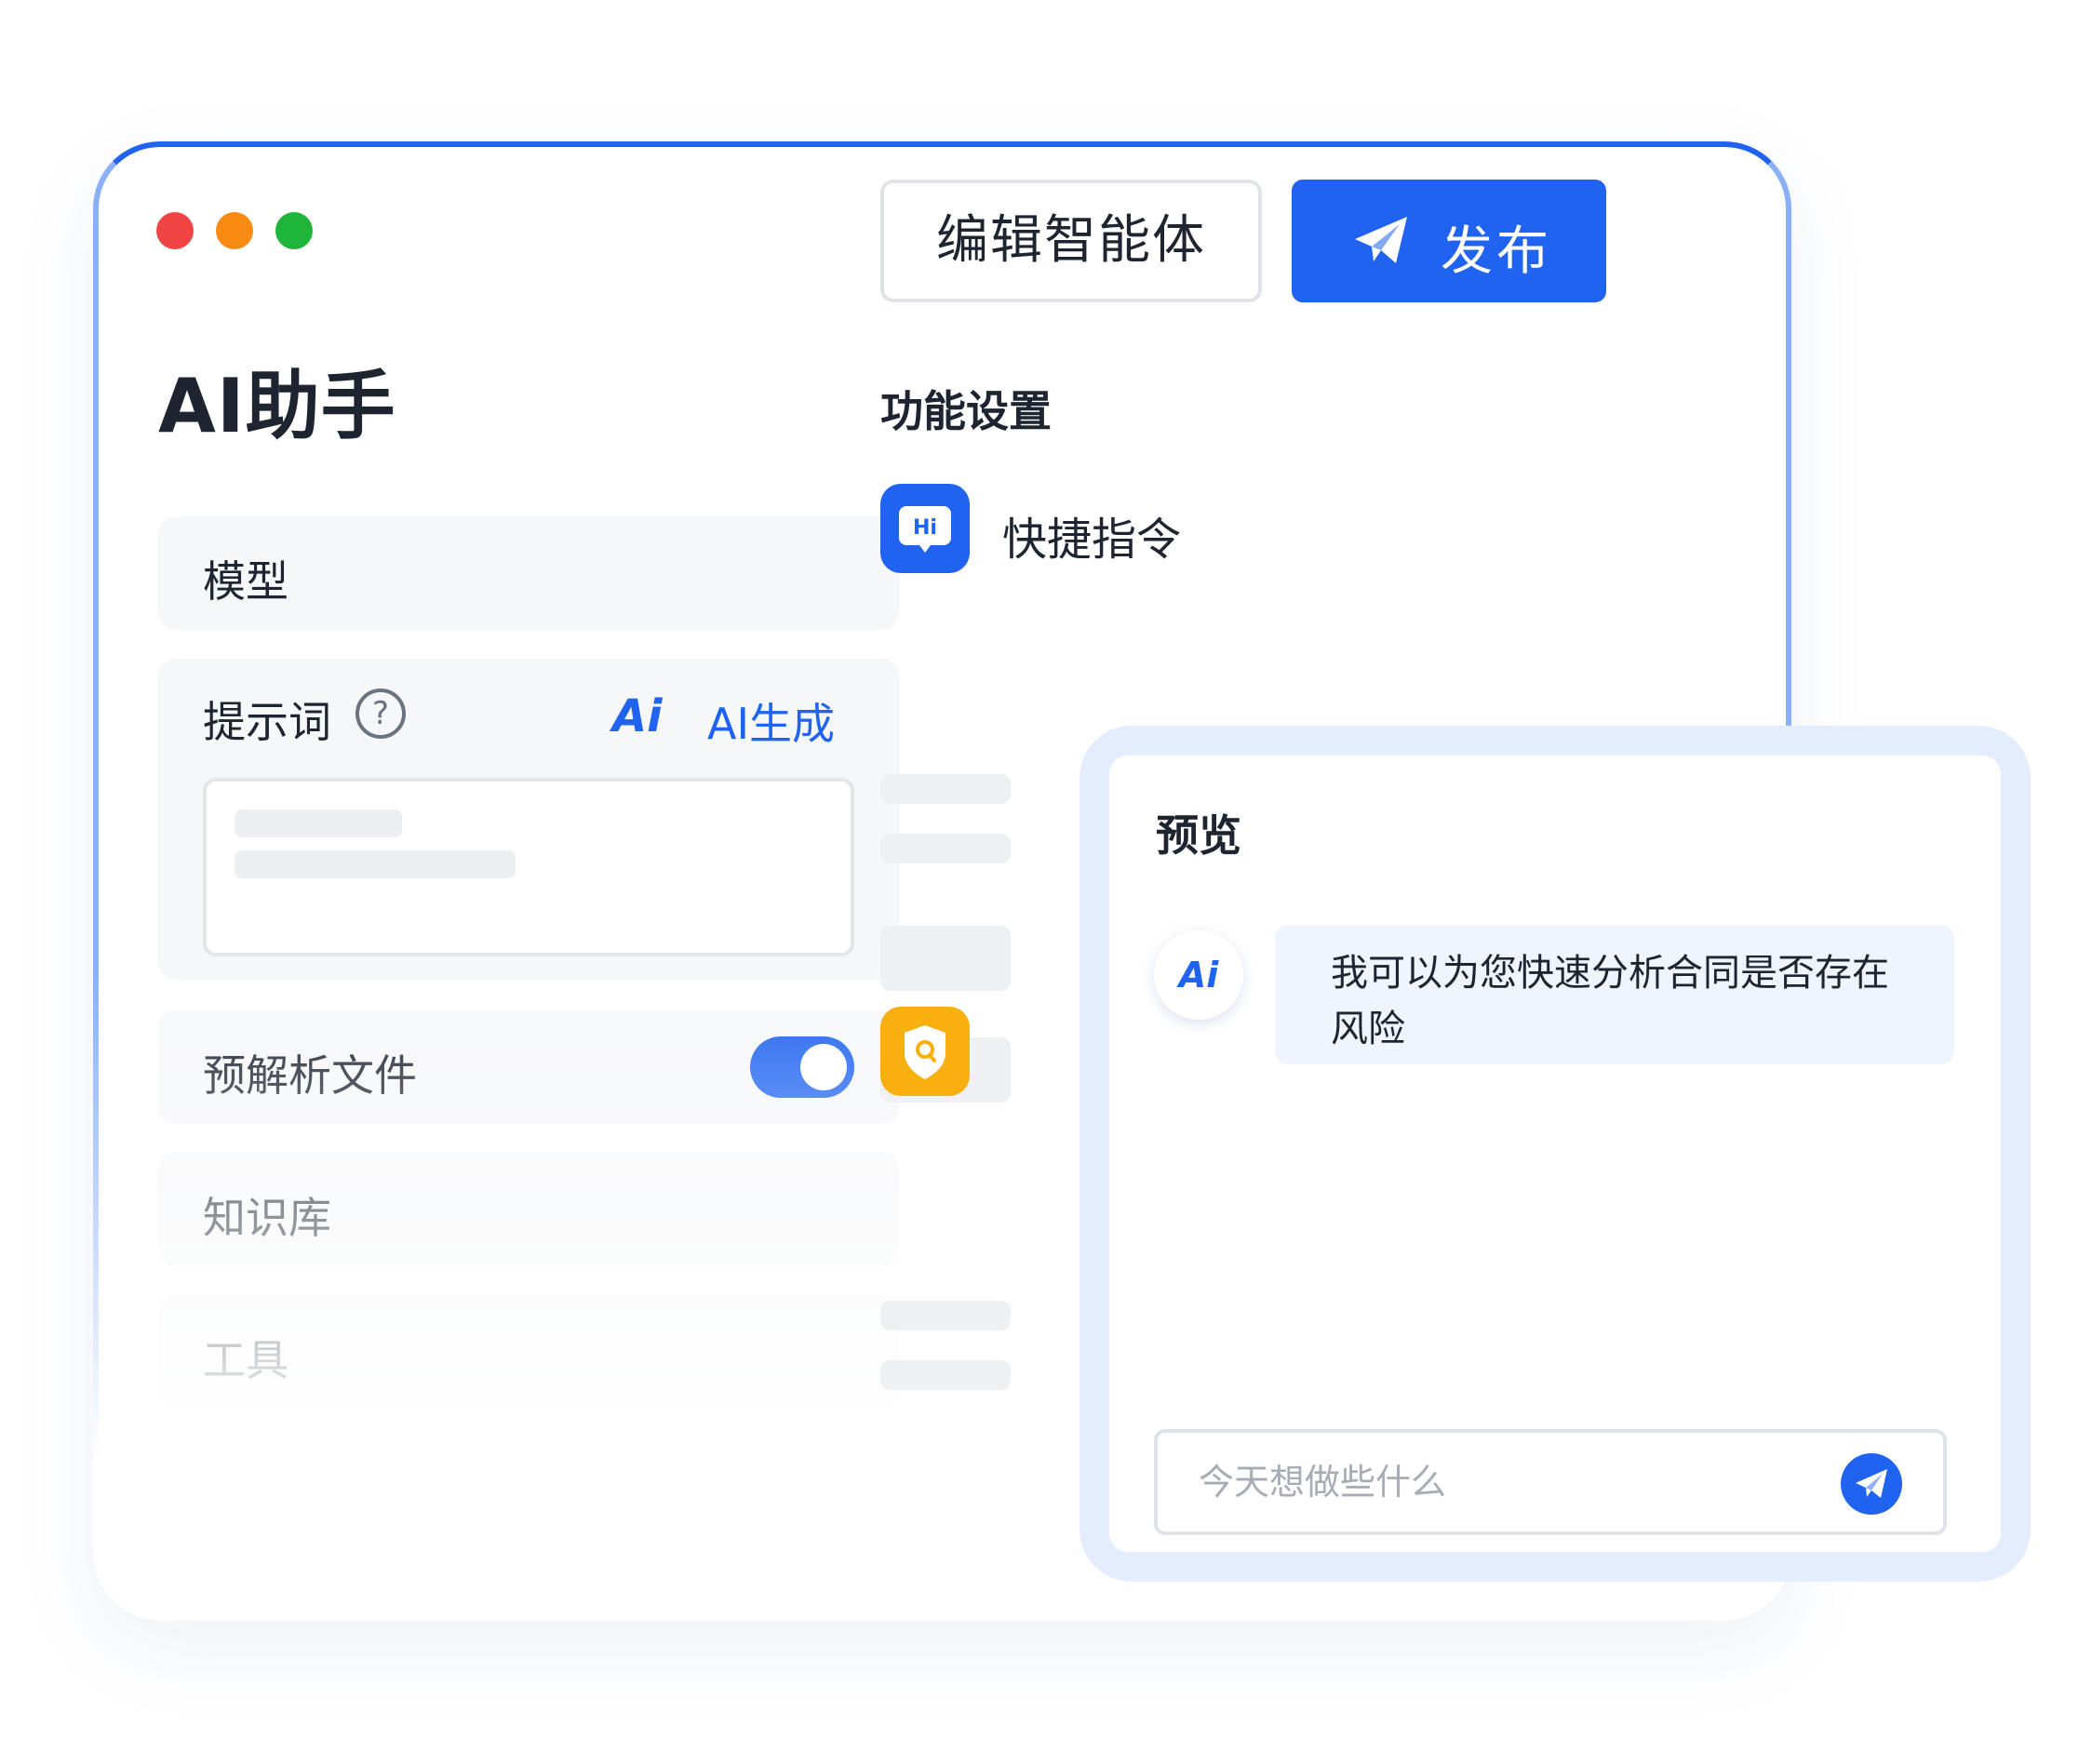  I want to click on chat-input, so click(1496, 1482).